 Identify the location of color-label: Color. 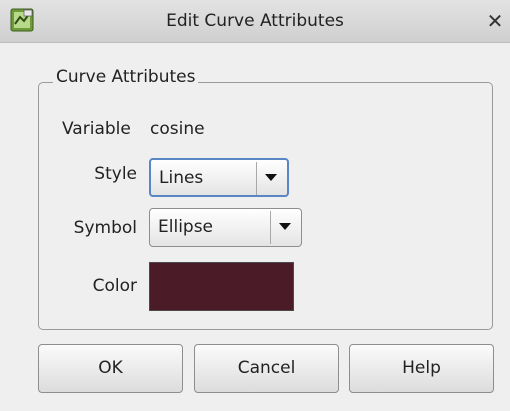
(114, 286).